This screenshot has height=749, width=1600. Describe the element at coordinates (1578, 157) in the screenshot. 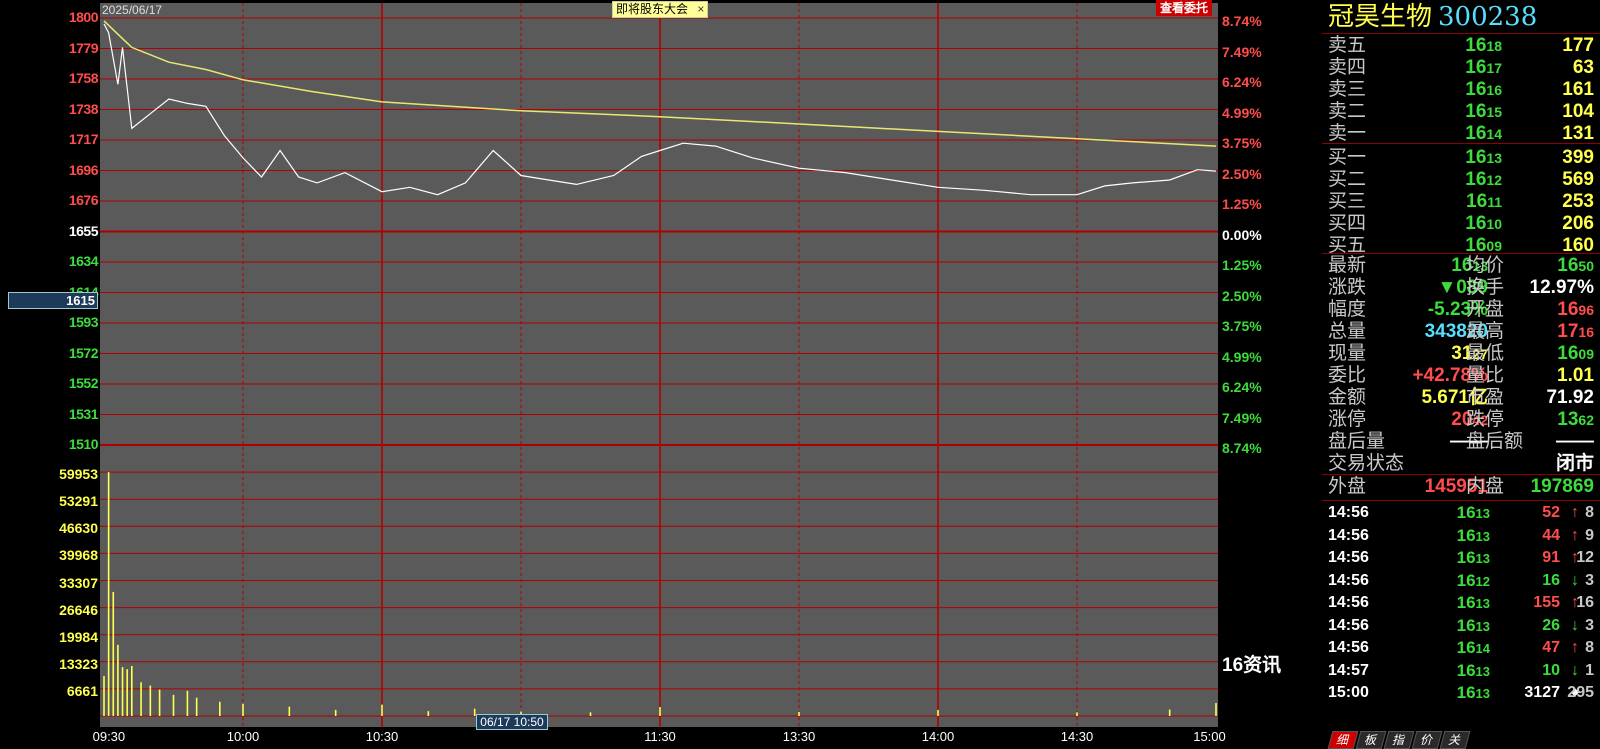

I see `level-qty: 399` at that location.